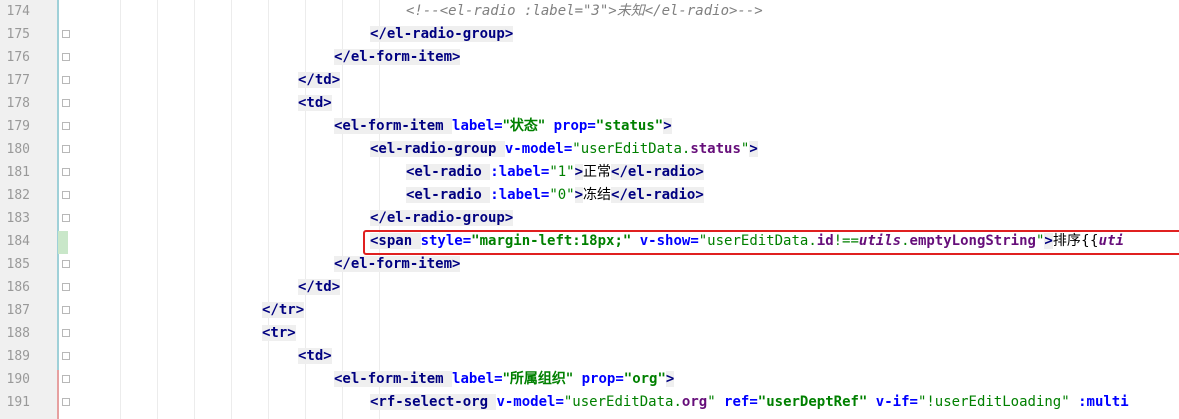  Describe the element at coordinates (589, 57) in the screenshot. I see `code-line: 176 </el-form-item>` at that location.